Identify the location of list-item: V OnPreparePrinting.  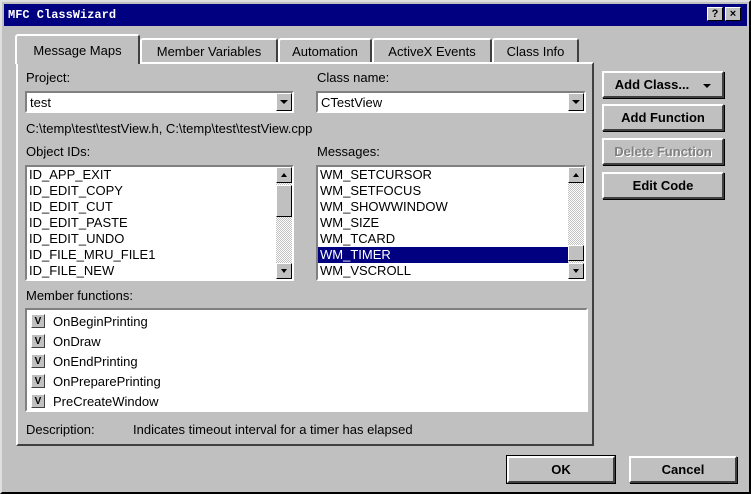
(96, 381).